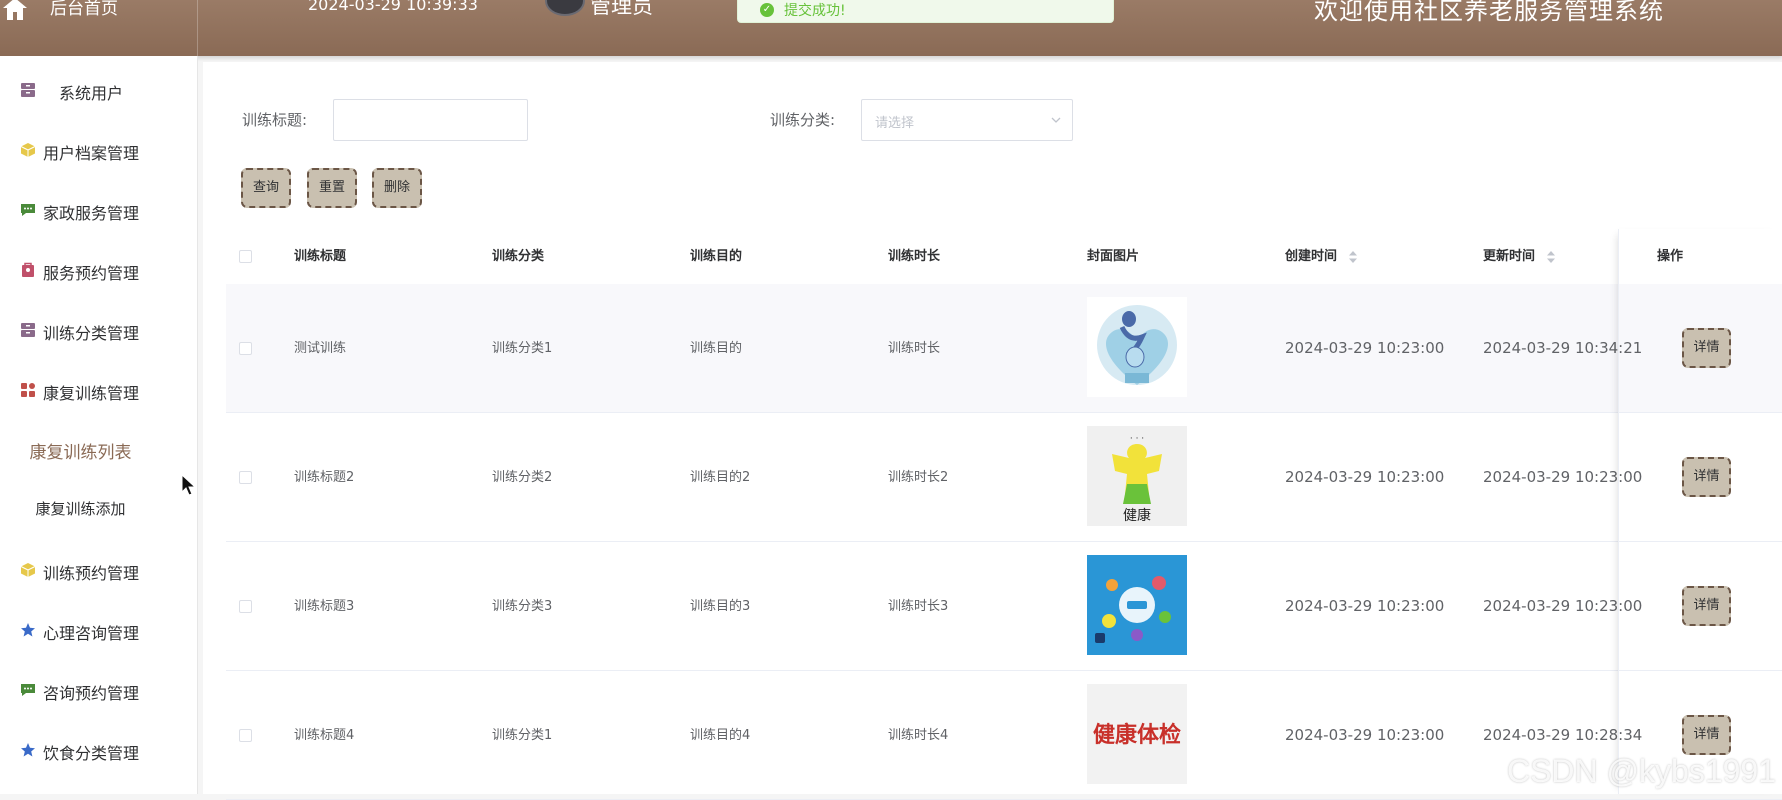 Image resolution: width=1782 pixels, height=800 pixels. What do you see at coordinates (1137, 515) in the screenshot?
I see `cover-text: 健康` at bounding box center [1137, 515].